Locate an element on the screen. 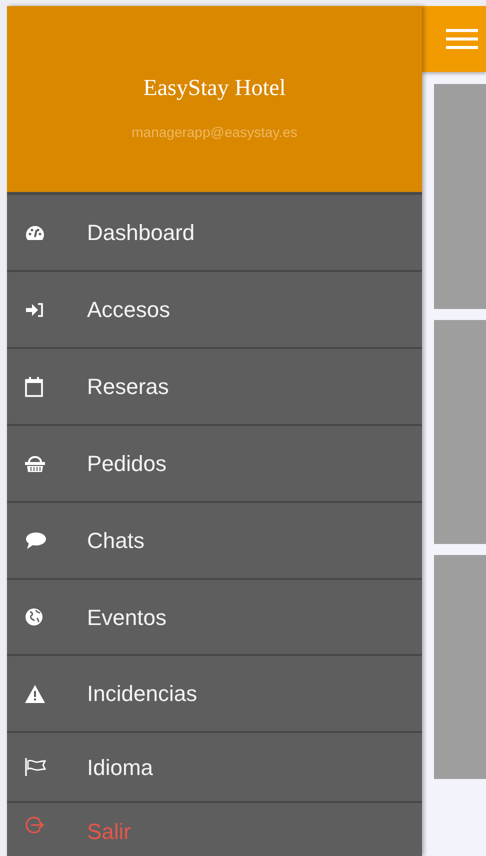 The width and height of the screenshot is (486, 856). gauge-icon is located at coordinates (35, 232).